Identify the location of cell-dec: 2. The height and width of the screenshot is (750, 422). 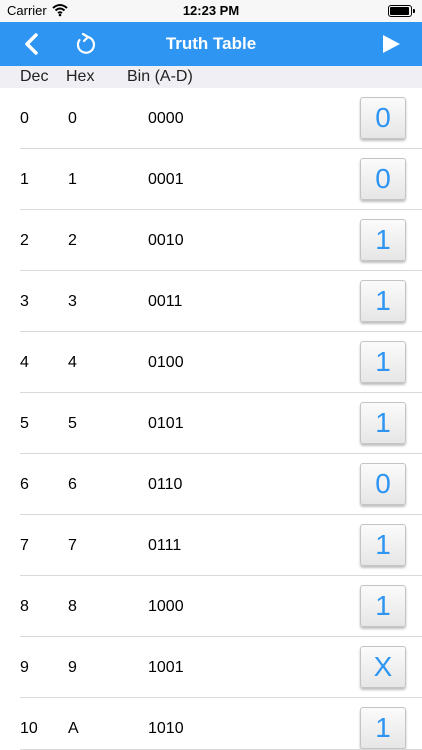
(24, 240).